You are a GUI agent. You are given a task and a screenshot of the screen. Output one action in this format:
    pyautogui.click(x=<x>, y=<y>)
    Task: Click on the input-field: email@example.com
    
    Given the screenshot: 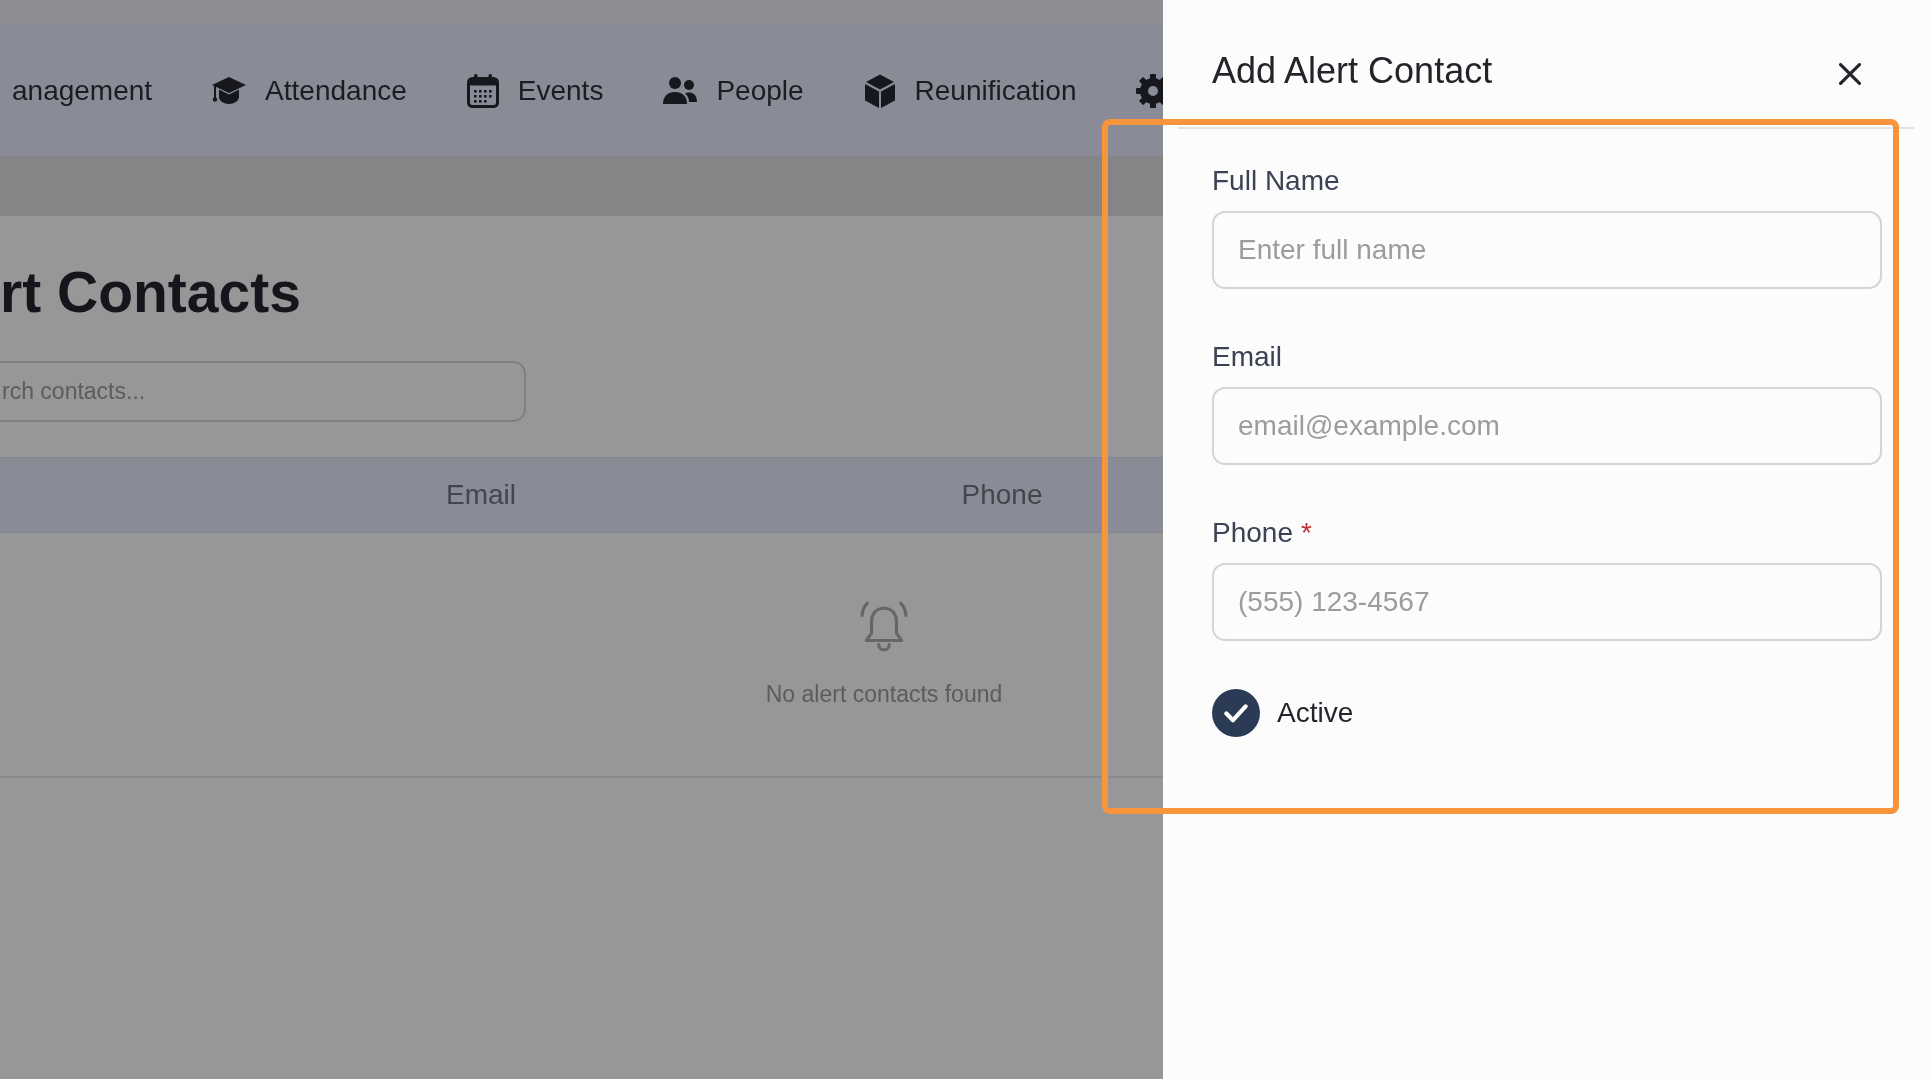 What is the action you would take?
    pyautogui.click(x=1547, y=426)
    